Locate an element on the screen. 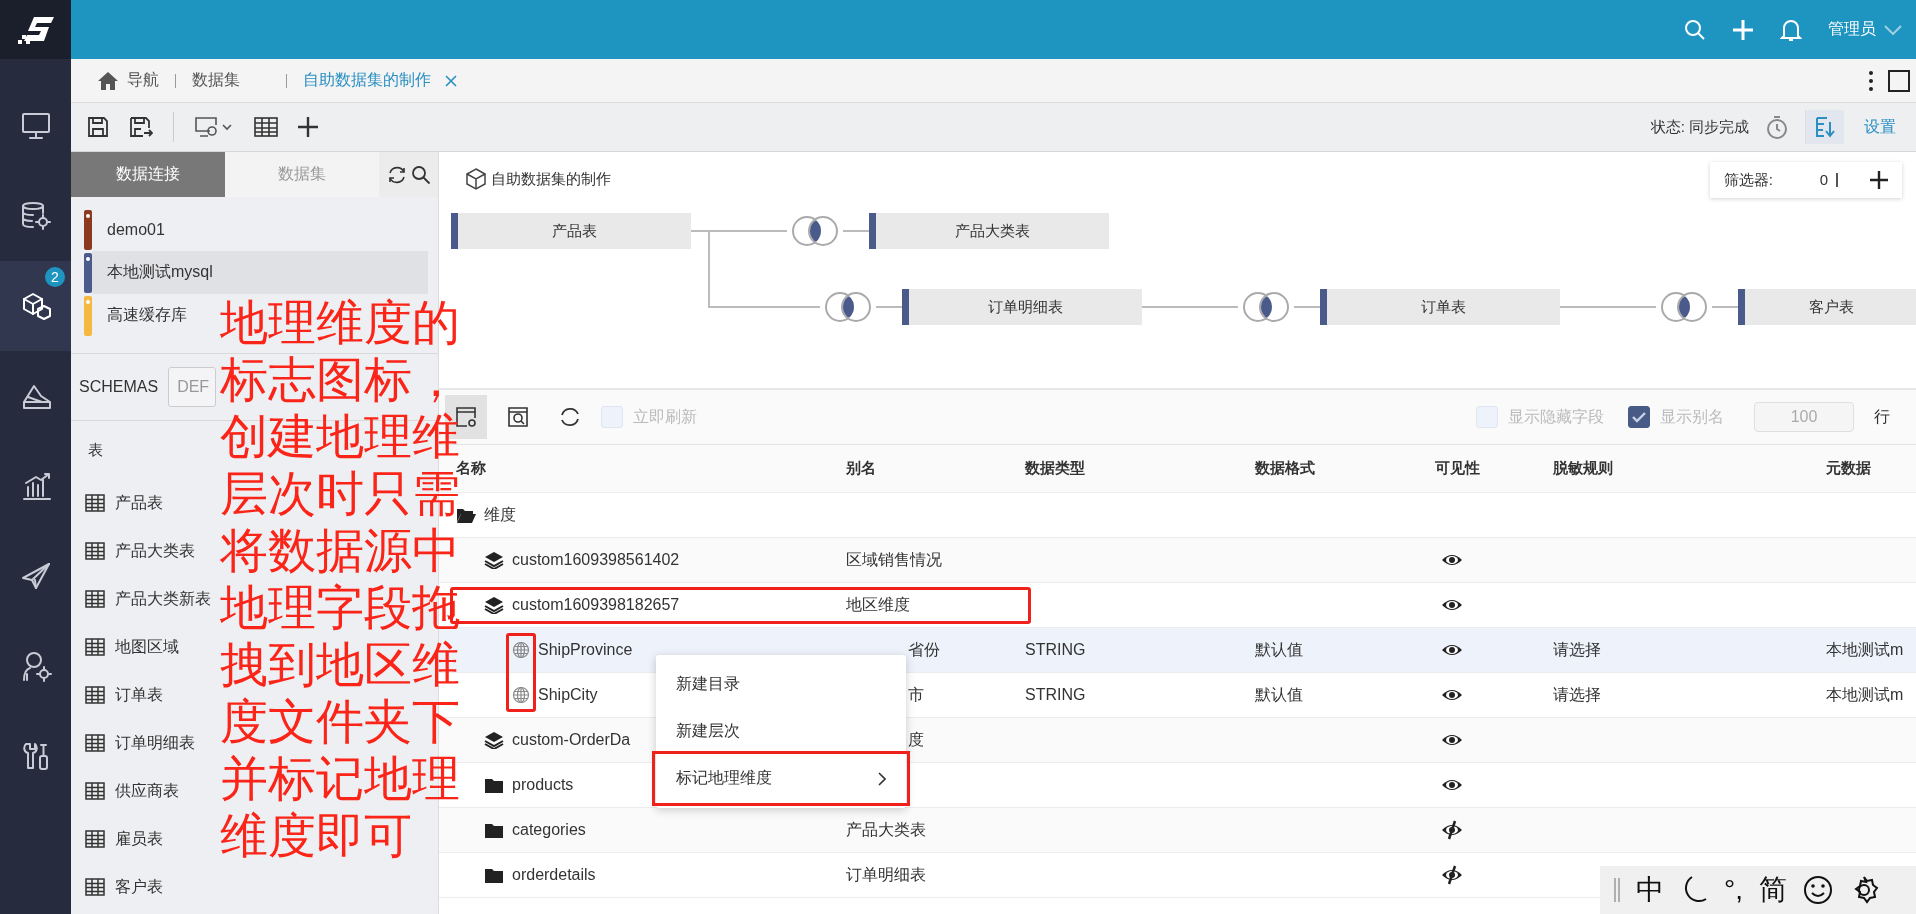  layers-icon is located at coordinates (494, 560).